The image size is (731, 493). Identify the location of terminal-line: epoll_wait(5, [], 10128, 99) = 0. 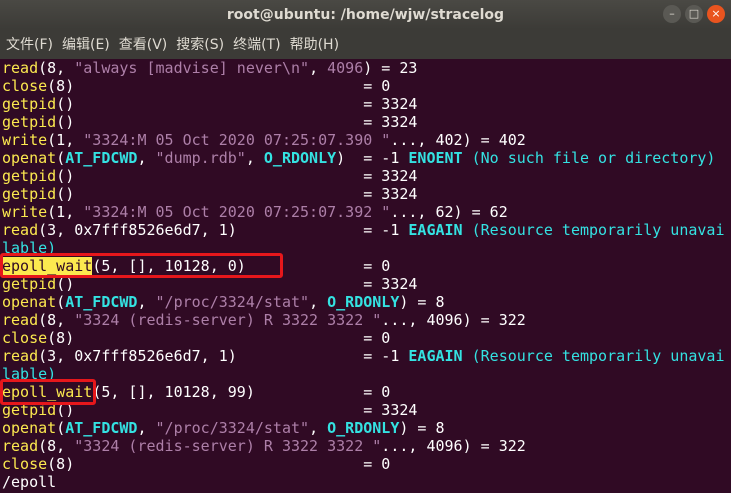
(366, 392).